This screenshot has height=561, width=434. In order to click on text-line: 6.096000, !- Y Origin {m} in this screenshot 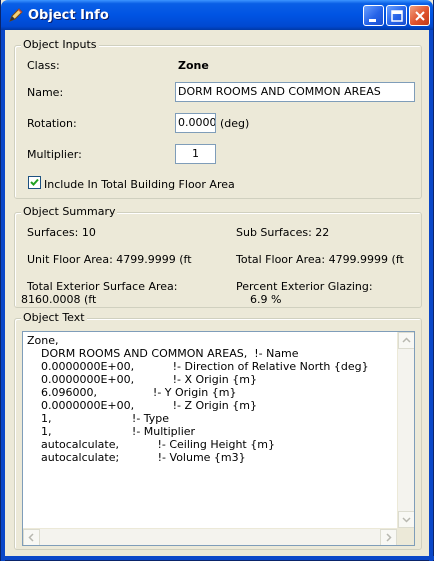, I will do `click(132, 392)`.